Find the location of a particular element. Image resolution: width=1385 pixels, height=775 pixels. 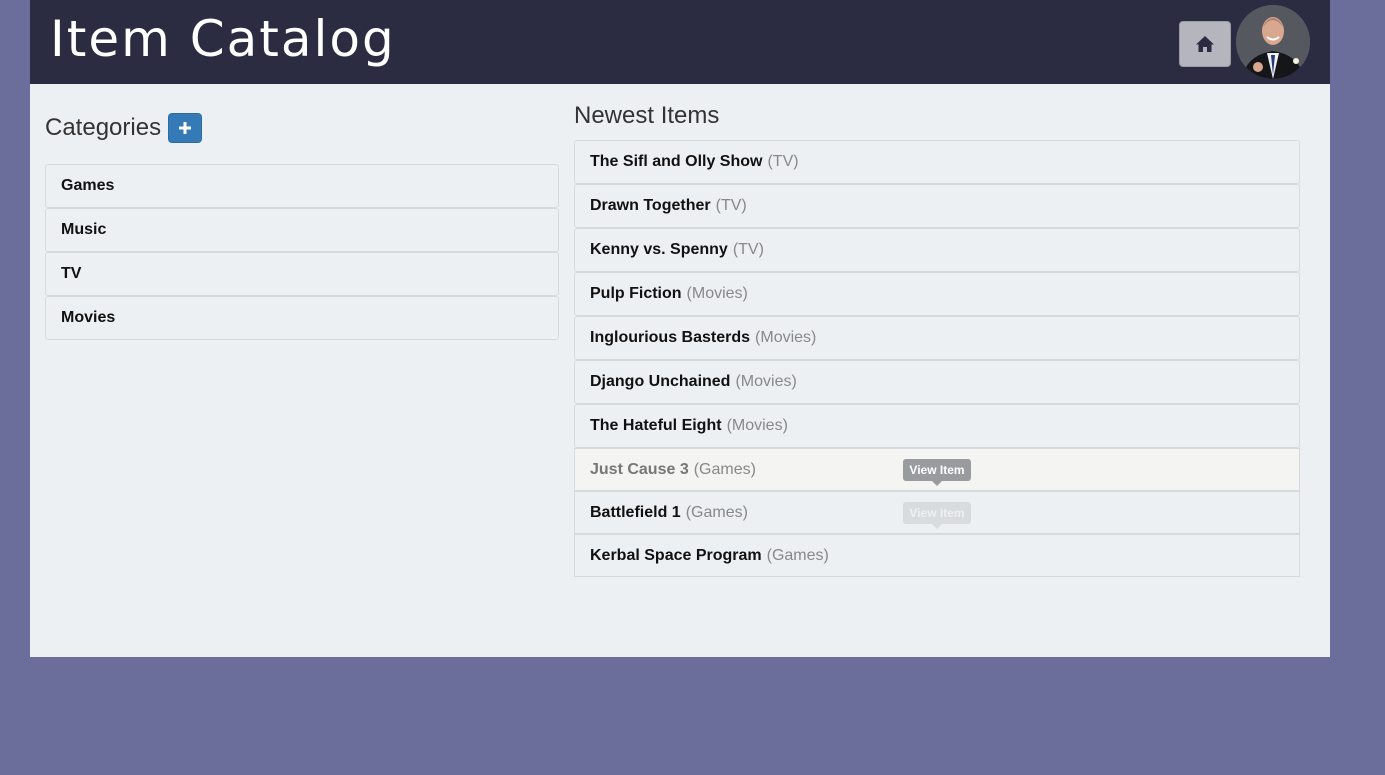

item-name: Inglourious Basterds is located at coordinates (670, 337).